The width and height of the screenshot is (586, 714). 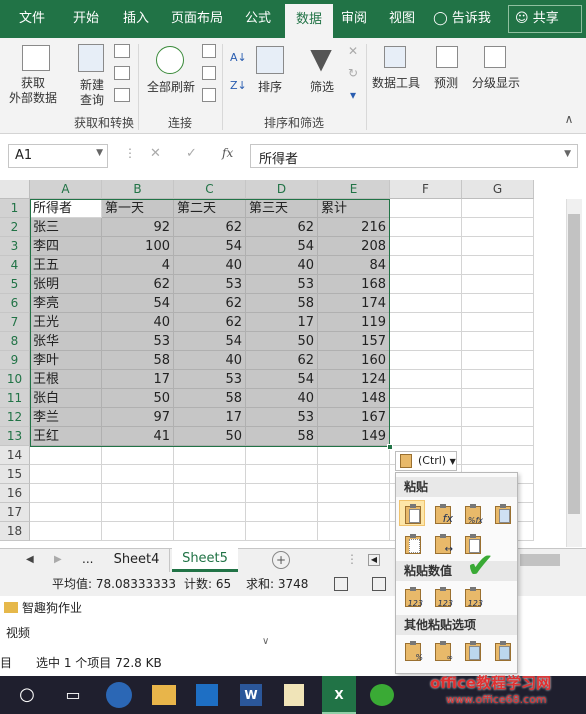 What do you see at coordinates (205, 560) in the screenshot?
I see `sheet-tab-sheet5: Sheet5` at bounding box center [205, 560].